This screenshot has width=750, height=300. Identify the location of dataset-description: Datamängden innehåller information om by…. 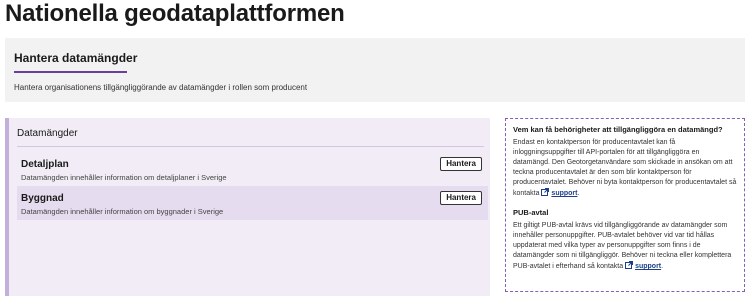
(122, 211).